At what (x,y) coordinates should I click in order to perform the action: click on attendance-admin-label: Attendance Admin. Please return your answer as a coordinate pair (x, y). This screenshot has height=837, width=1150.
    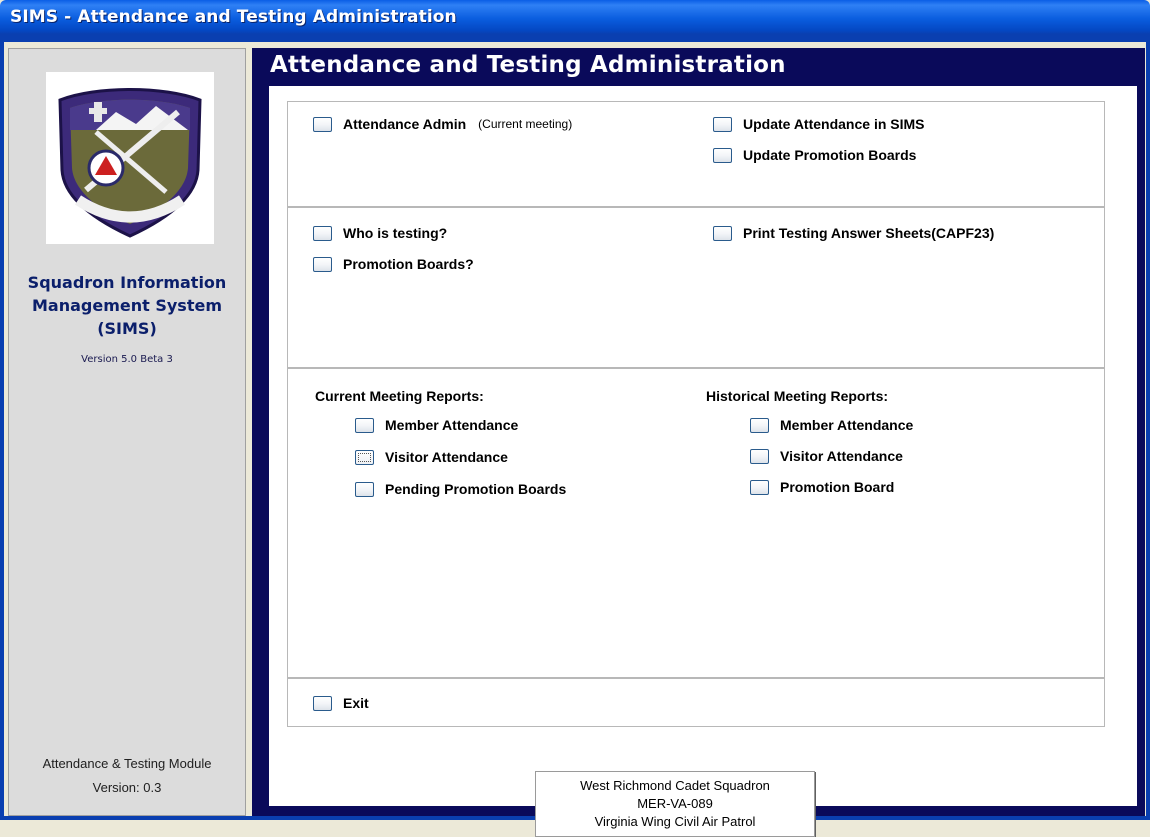
    Looking at the image, I should click on (405, 124).